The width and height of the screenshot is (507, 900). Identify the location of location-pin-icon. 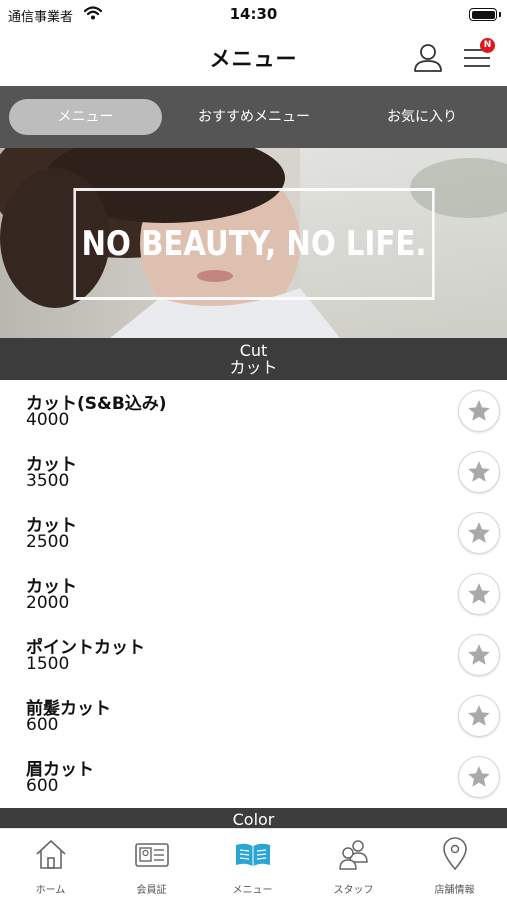
(455, 854).